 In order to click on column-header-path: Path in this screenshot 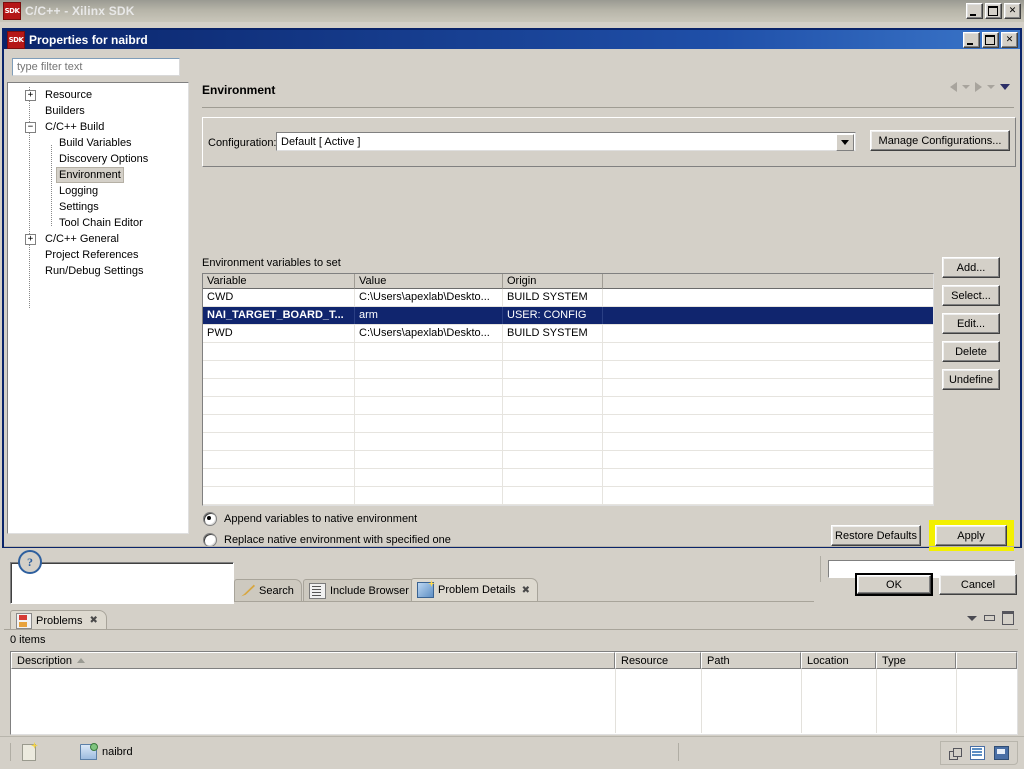, I will do `click(751, 660)`.